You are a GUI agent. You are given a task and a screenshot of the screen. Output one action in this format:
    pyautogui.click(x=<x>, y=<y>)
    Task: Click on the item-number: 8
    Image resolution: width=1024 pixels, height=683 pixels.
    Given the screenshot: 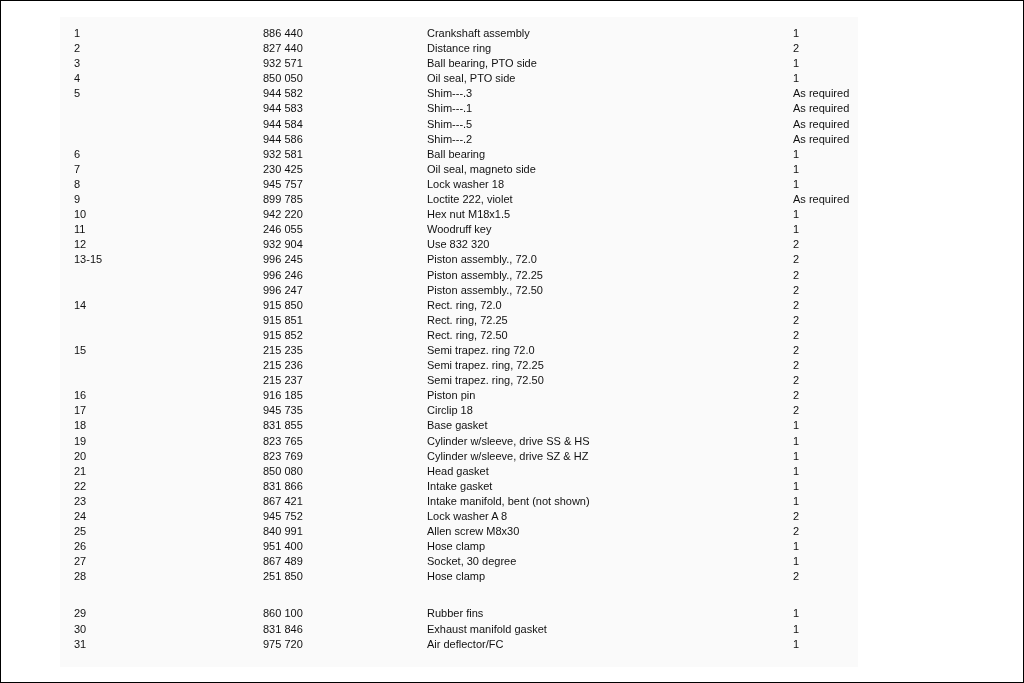 What is the action you would take?
    pyautogui.click(x=77, y=184)
    